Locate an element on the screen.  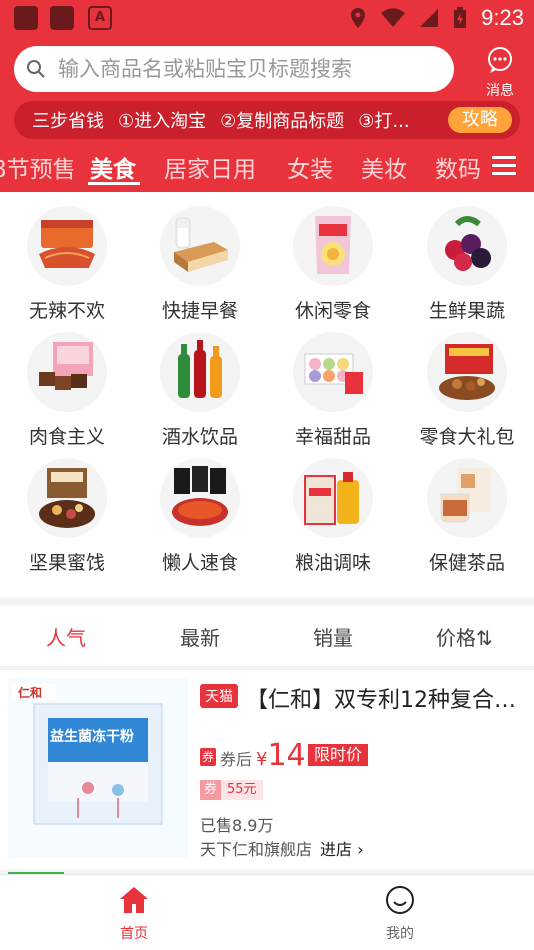
grid-item: 快捷早餐 is located at coordinates (200, 257).